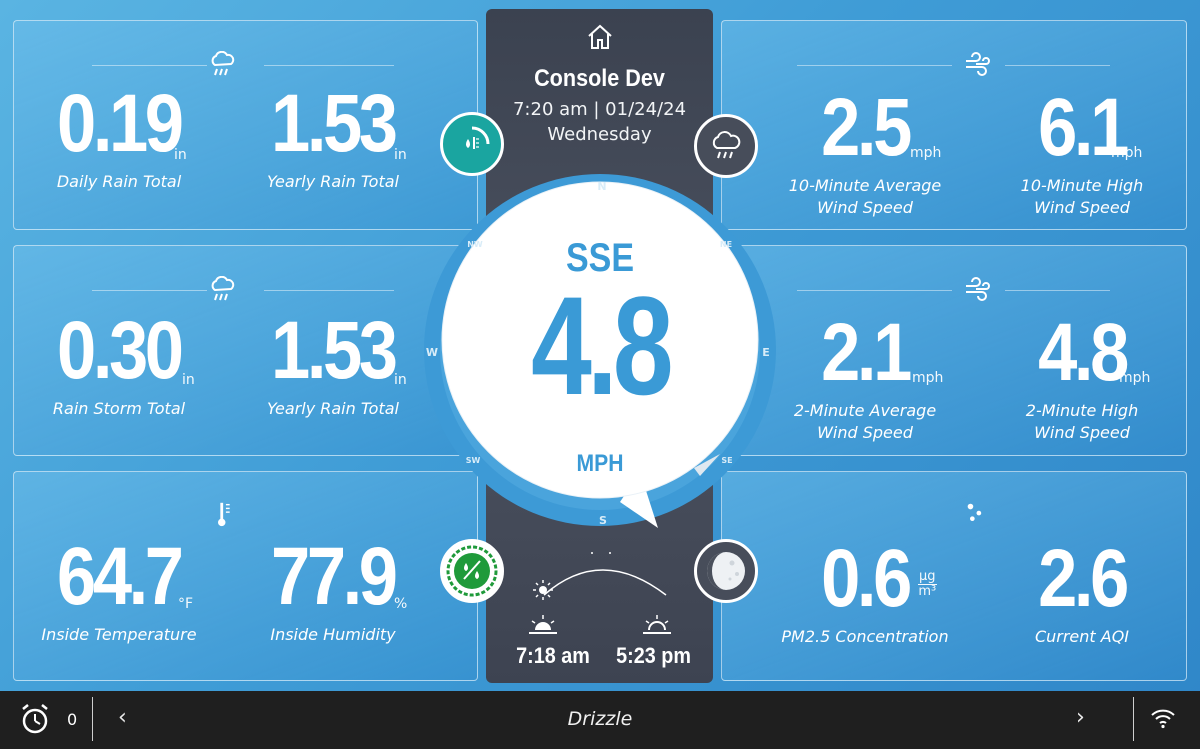 The height and width of the screenshot is (749, 1200). I want to click on wind-10-avg-unit: mph, so click(926, 153).